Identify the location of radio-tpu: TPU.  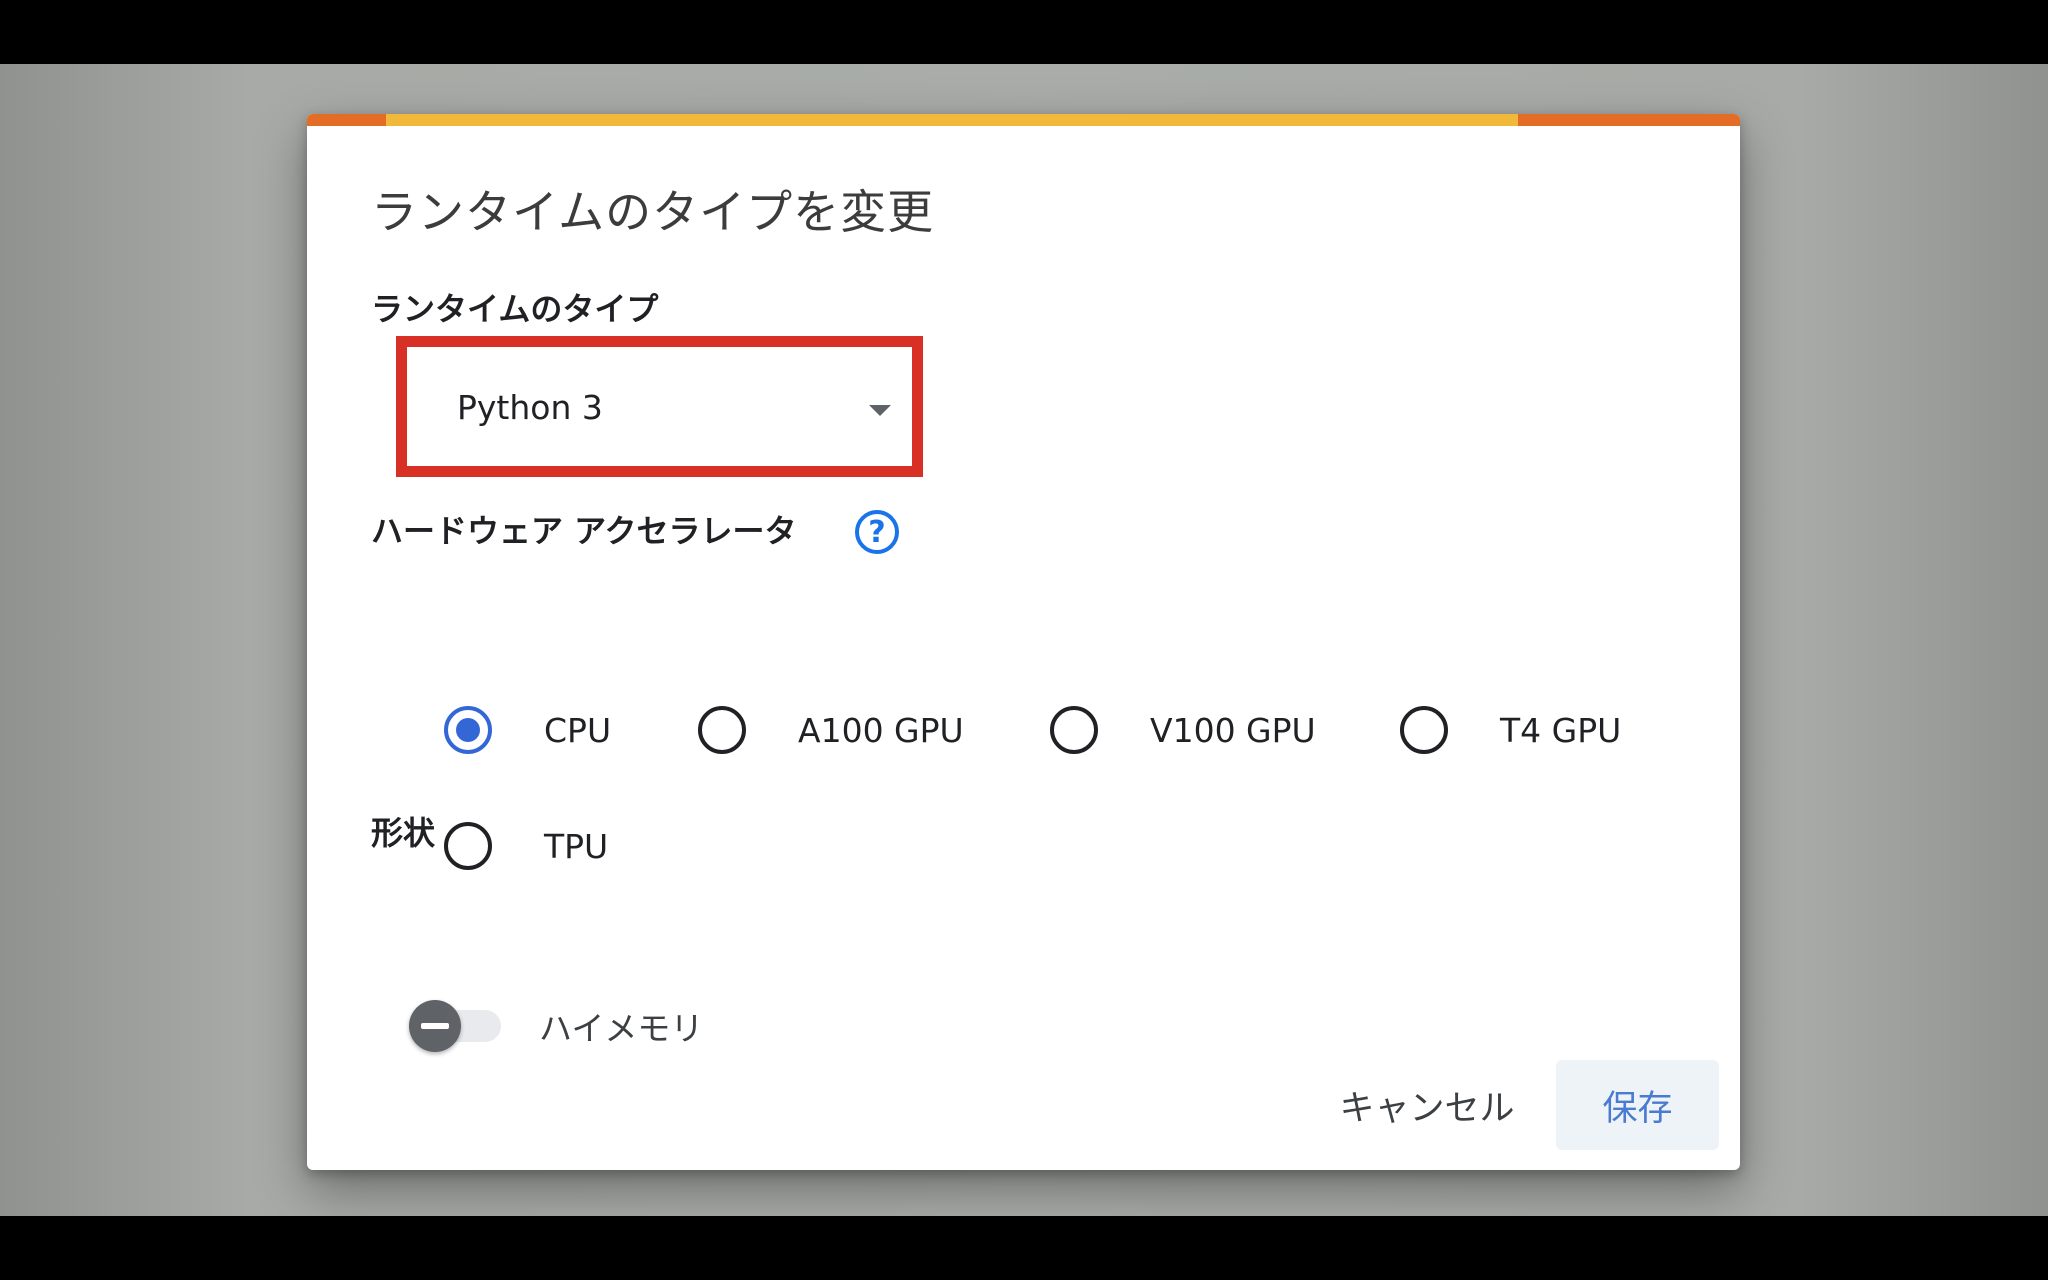
(526, 846).